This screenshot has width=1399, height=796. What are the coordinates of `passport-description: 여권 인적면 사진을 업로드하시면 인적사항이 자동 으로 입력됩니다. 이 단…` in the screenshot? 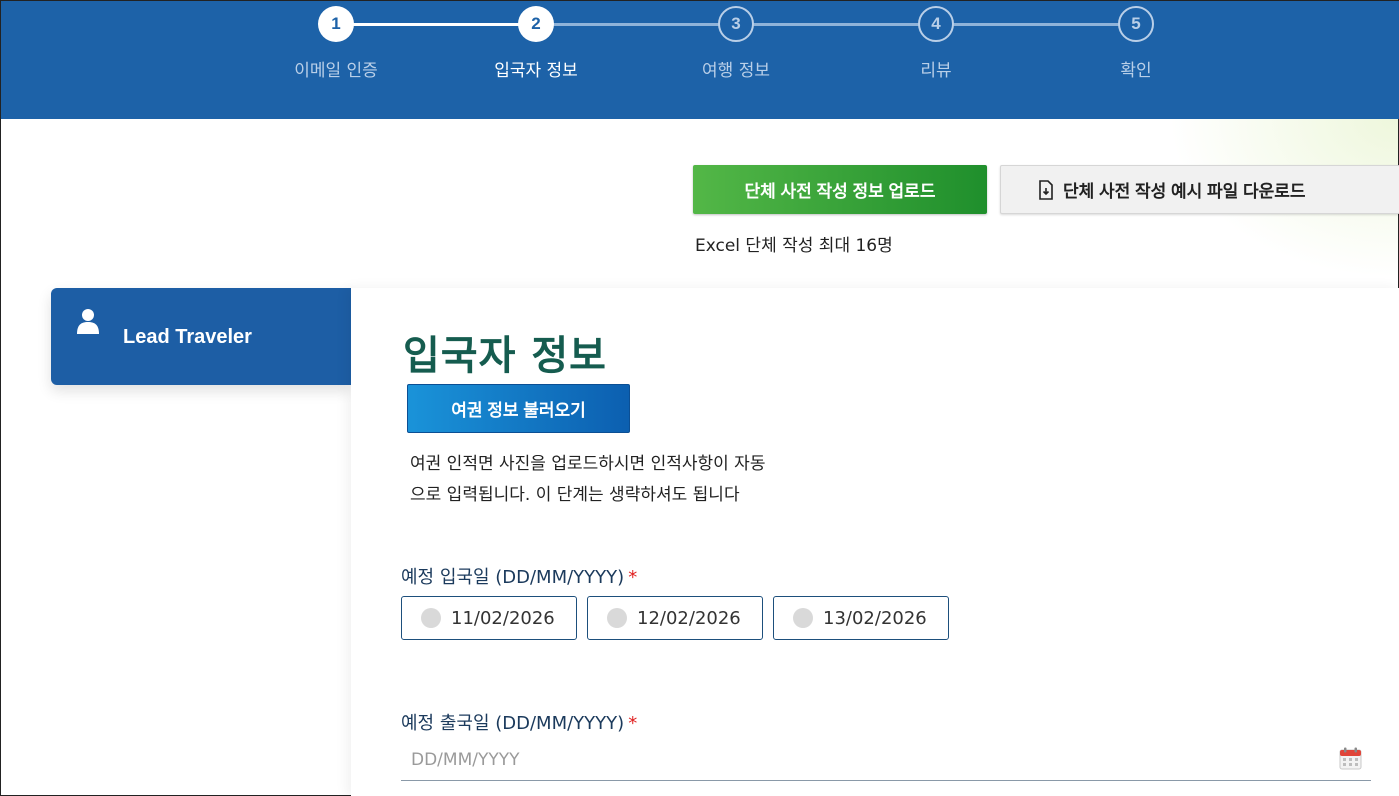 It's located at (645, 480).